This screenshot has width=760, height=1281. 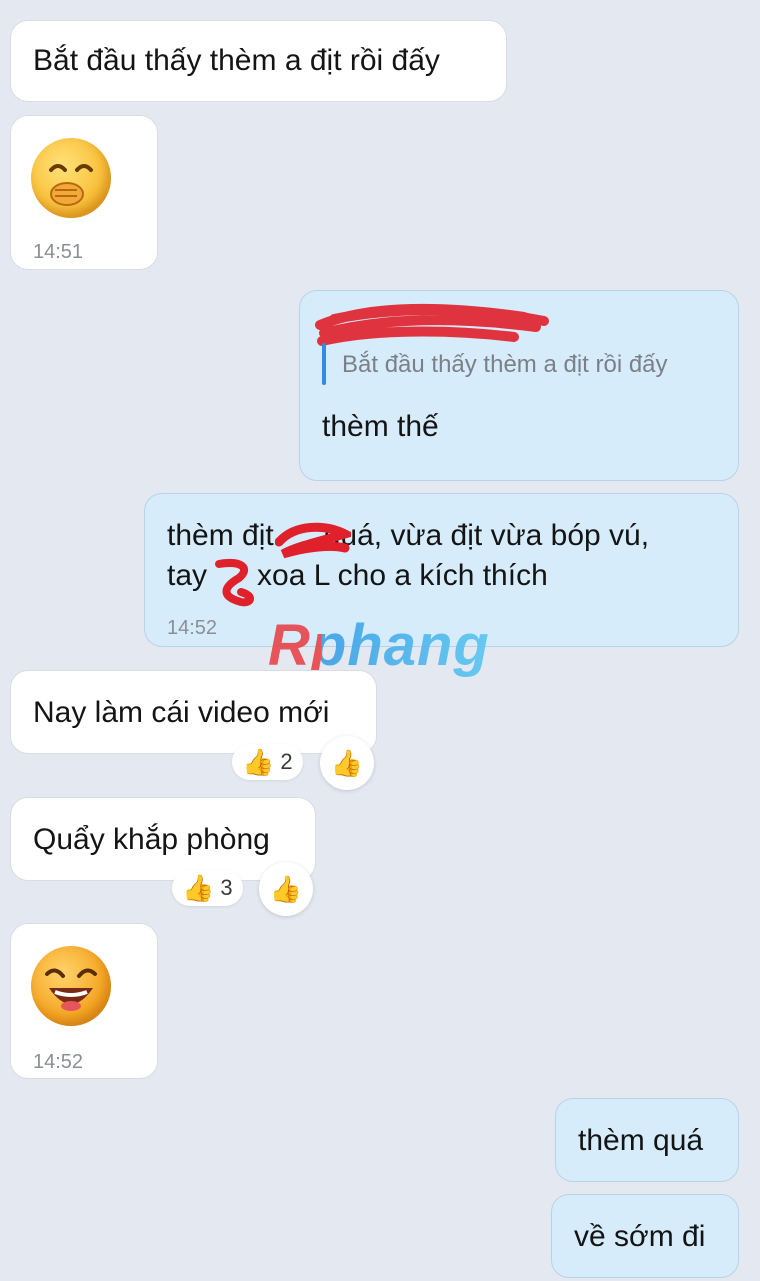 I want to click on reaction-count: 2, so click(x=286, y=761).